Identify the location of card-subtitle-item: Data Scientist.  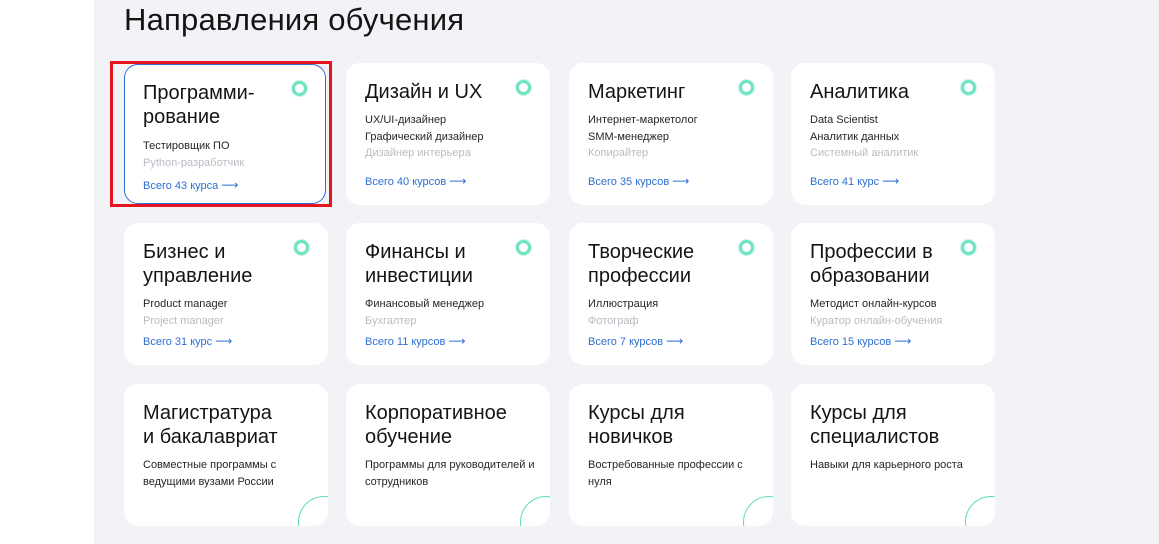
(844, 120).